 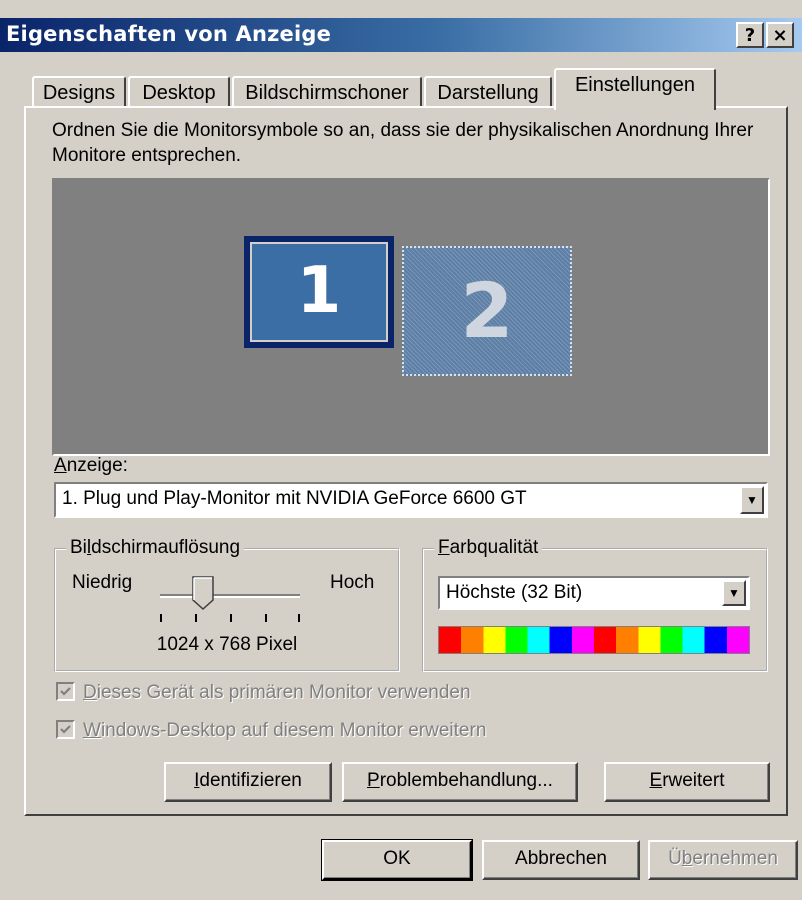 I want to click on slider-low-label: Niedrig, so click(x=102, y=582).